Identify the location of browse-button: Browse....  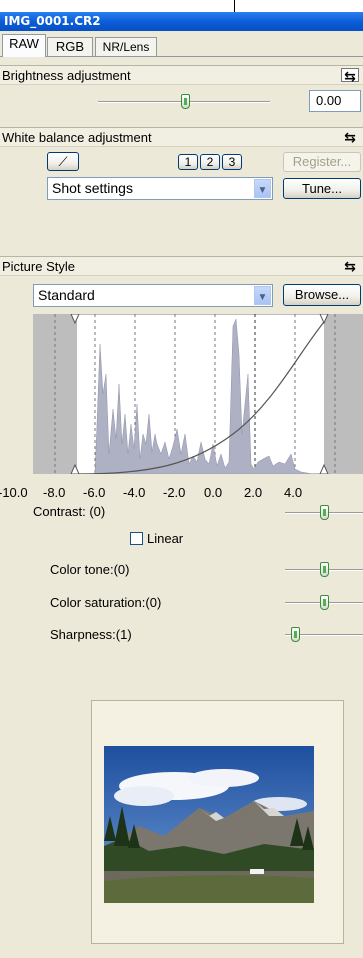
(322, 295).